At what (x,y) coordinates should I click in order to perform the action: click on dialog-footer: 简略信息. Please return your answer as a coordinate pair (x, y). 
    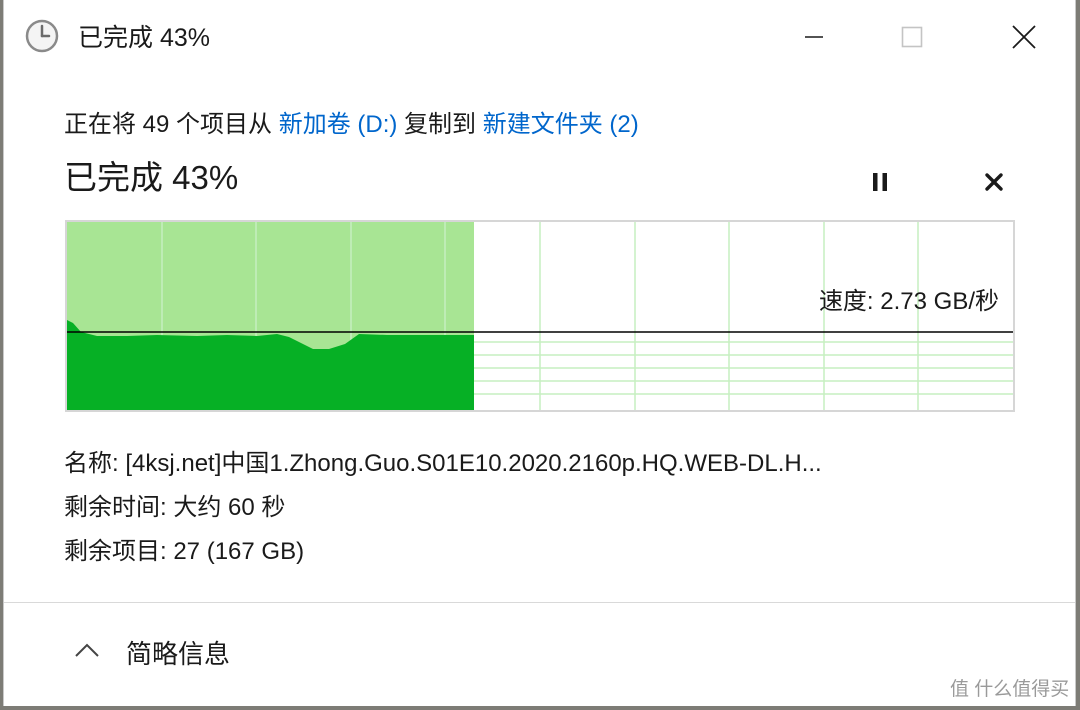
    Looking at the image, I should click on (539, 654).